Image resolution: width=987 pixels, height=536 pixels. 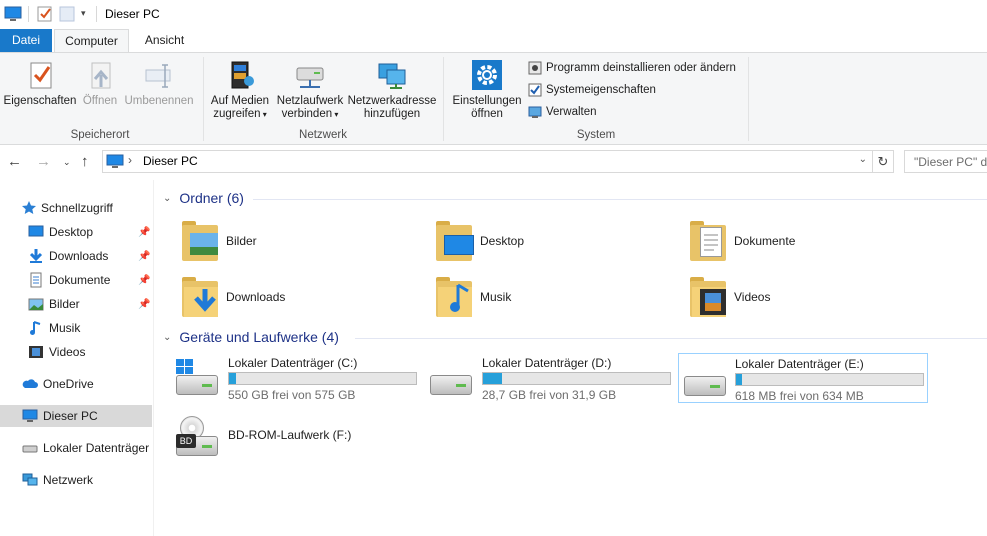 What do you see at coordinates (100, 135) in the screenshot?
I see `group-label-location: Speicherort` at bounding box center [100, 135].